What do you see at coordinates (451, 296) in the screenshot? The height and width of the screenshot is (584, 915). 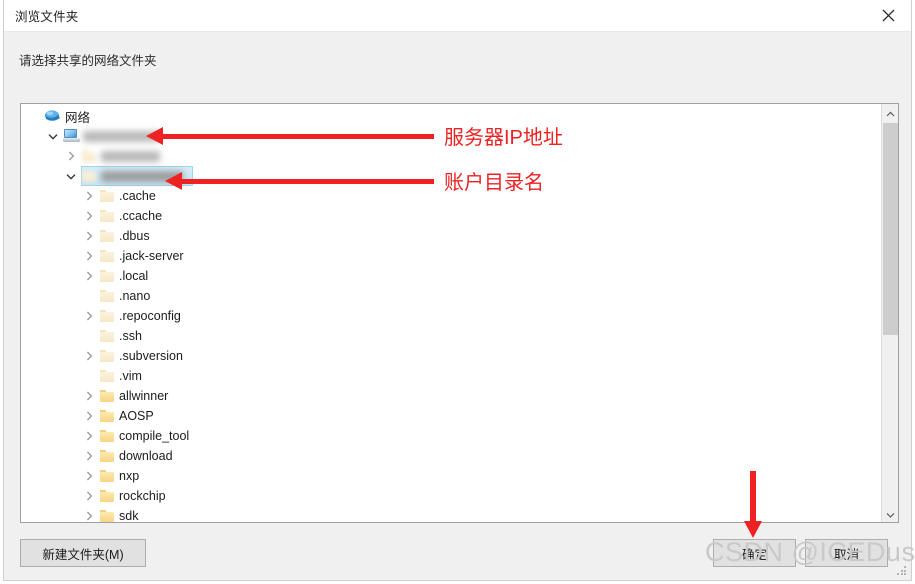 I see `tree-row: .nano` at bounding box center [451, 296].